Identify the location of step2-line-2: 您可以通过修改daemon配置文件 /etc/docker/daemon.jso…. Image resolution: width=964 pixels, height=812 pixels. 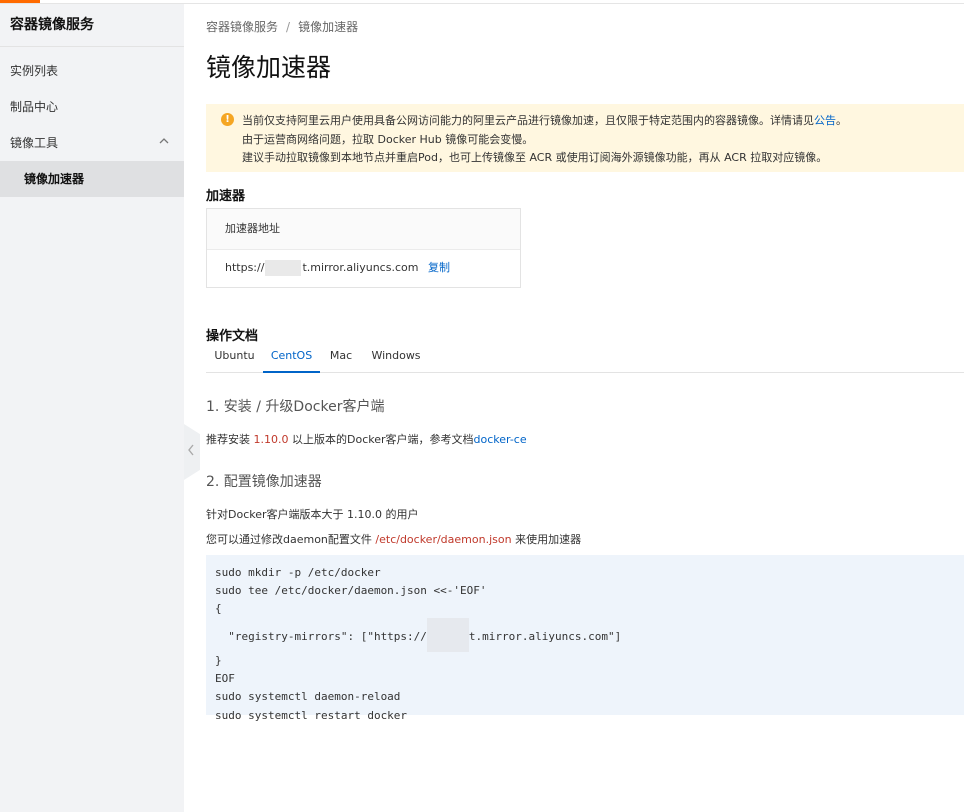
(394, 539).